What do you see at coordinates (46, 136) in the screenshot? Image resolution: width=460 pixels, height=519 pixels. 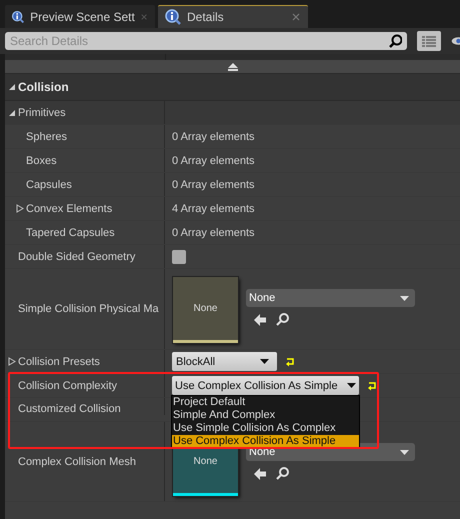 I see `property-label: Spheres` at bounding box center [46, 136].